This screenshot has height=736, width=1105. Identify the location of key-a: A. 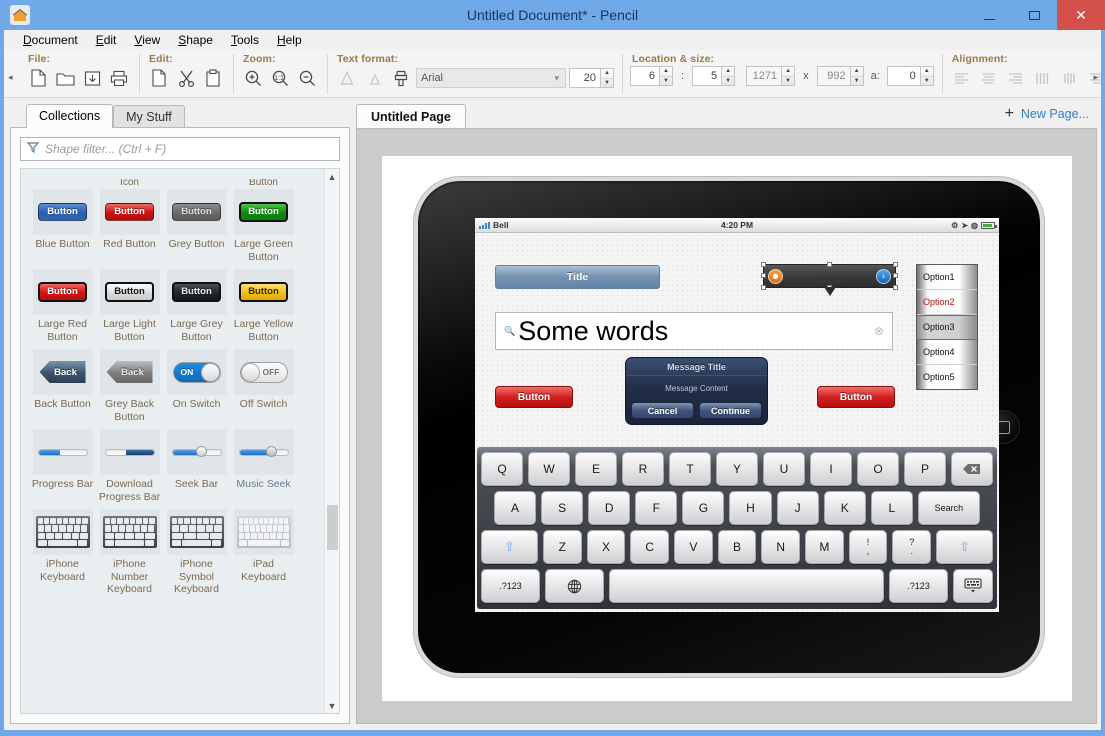
(515, 508).